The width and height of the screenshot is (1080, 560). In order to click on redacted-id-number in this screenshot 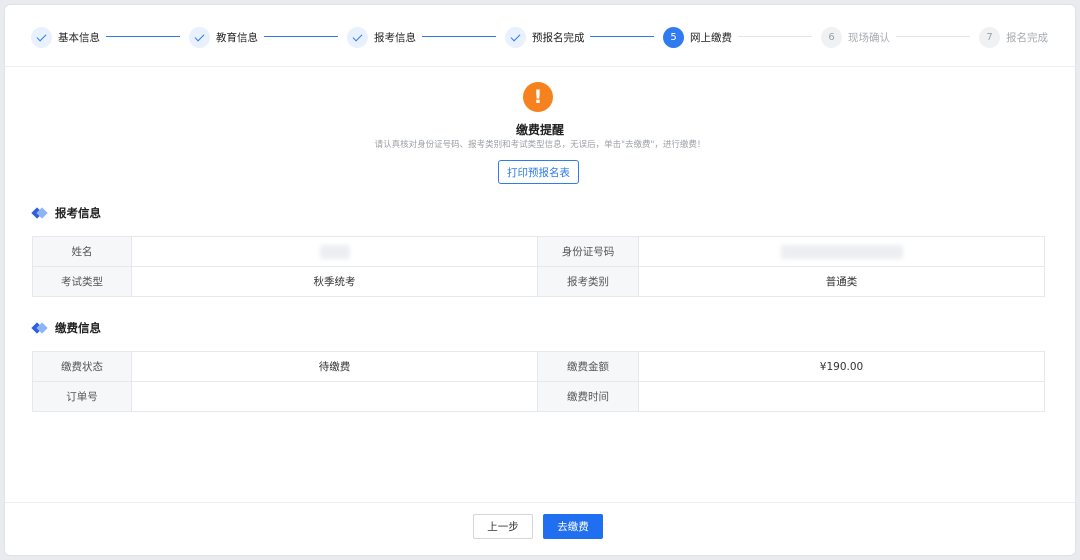, I will do `click(841, 251)`.